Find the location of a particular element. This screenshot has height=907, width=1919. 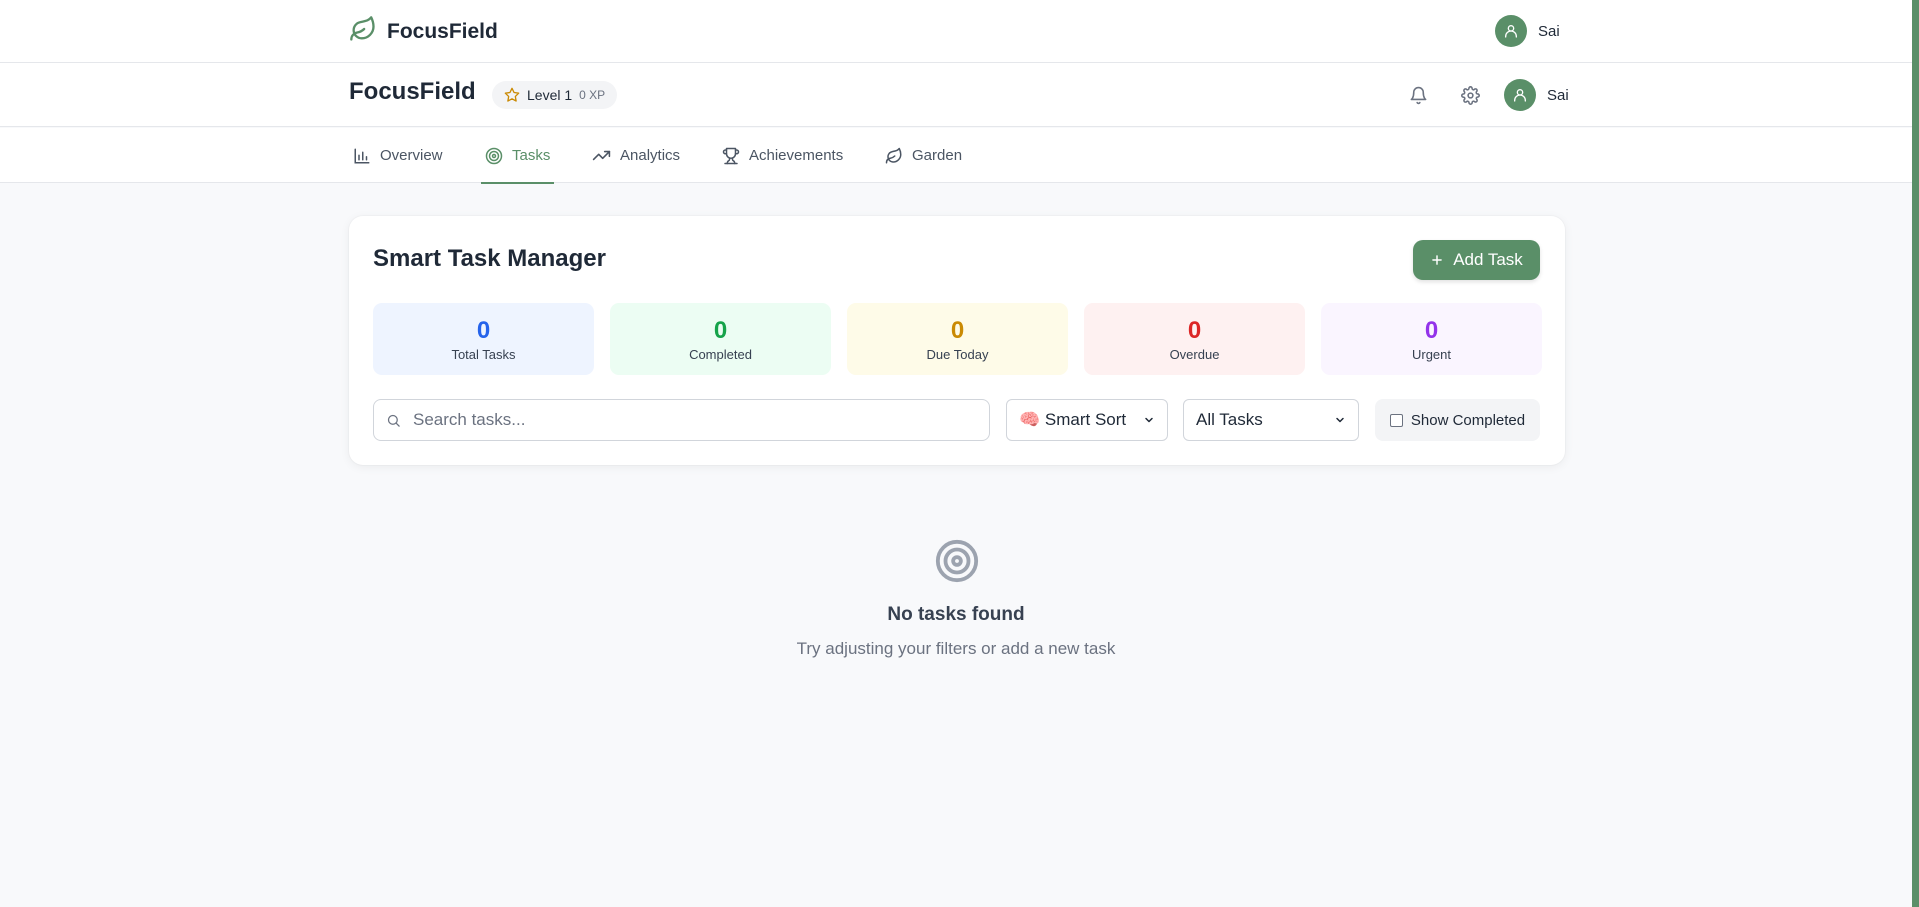

gear-icon is located at coordinates (1470, 95).